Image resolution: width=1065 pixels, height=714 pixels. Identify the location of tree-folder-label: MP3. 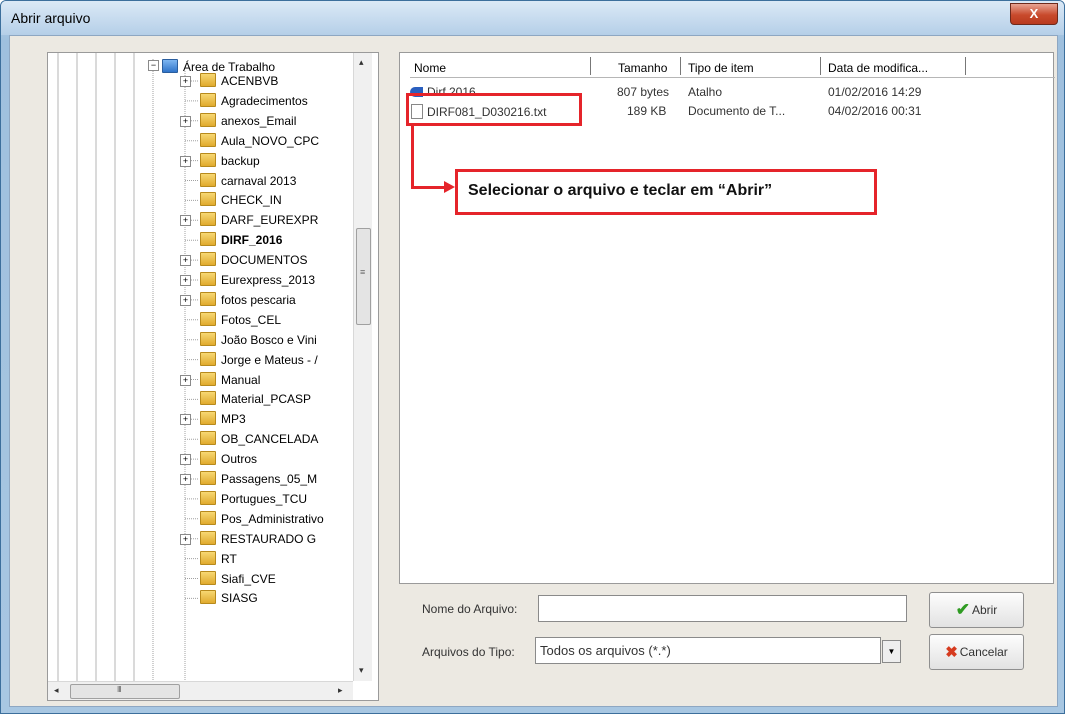
(233, 419).